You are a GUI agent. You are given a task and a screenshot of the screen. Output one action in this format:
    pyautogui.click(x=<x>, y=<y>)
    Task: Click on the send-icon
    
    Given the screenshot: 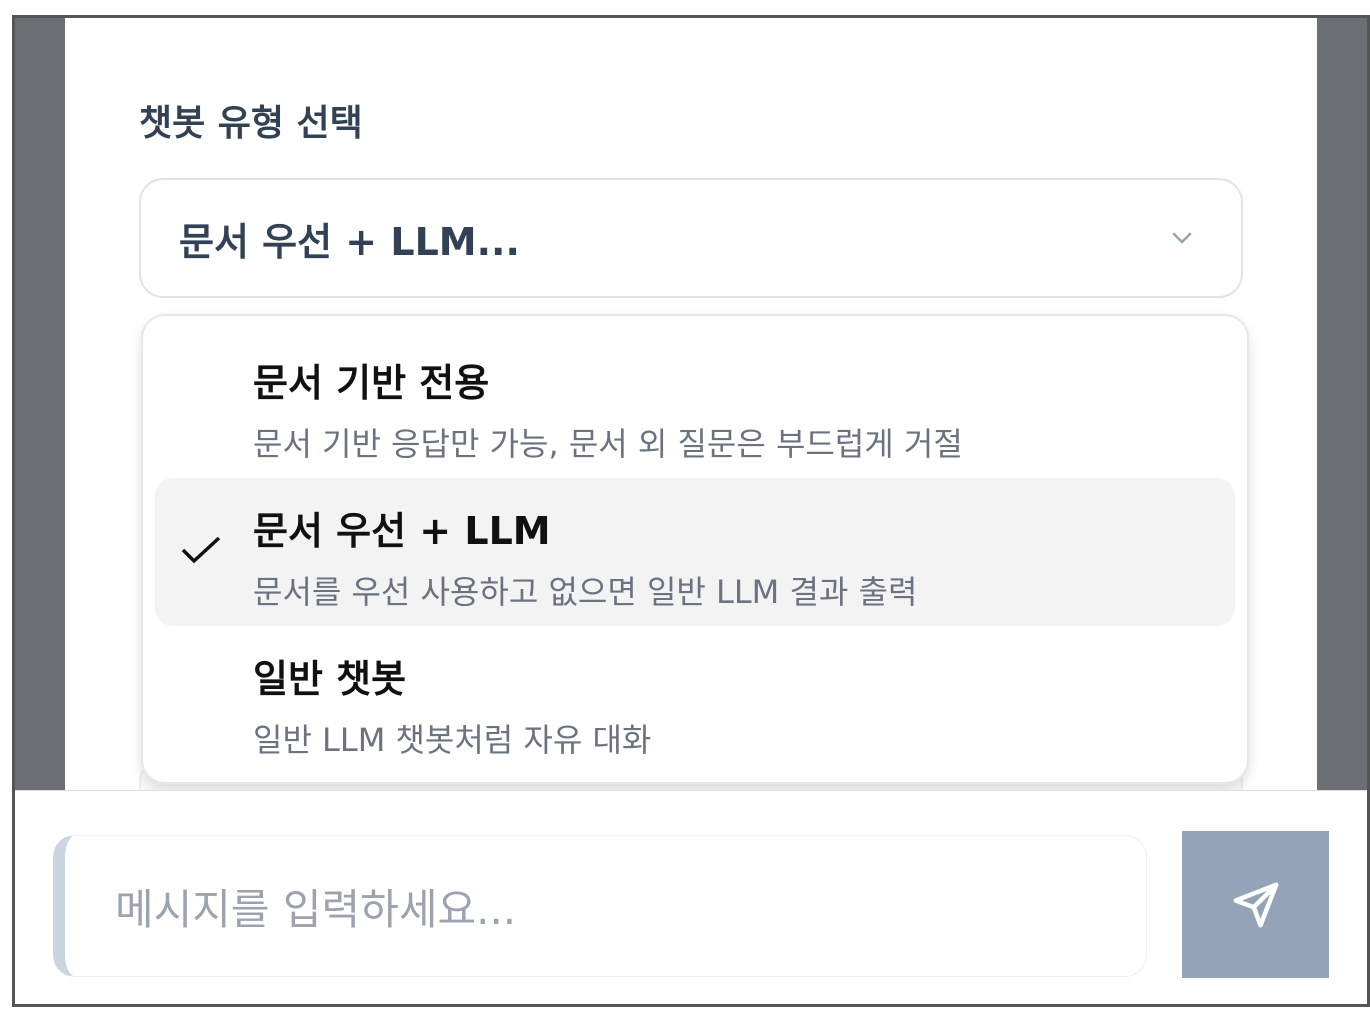 What is the action you would take?
    pyautogui.click(x=1255, y=904)
    